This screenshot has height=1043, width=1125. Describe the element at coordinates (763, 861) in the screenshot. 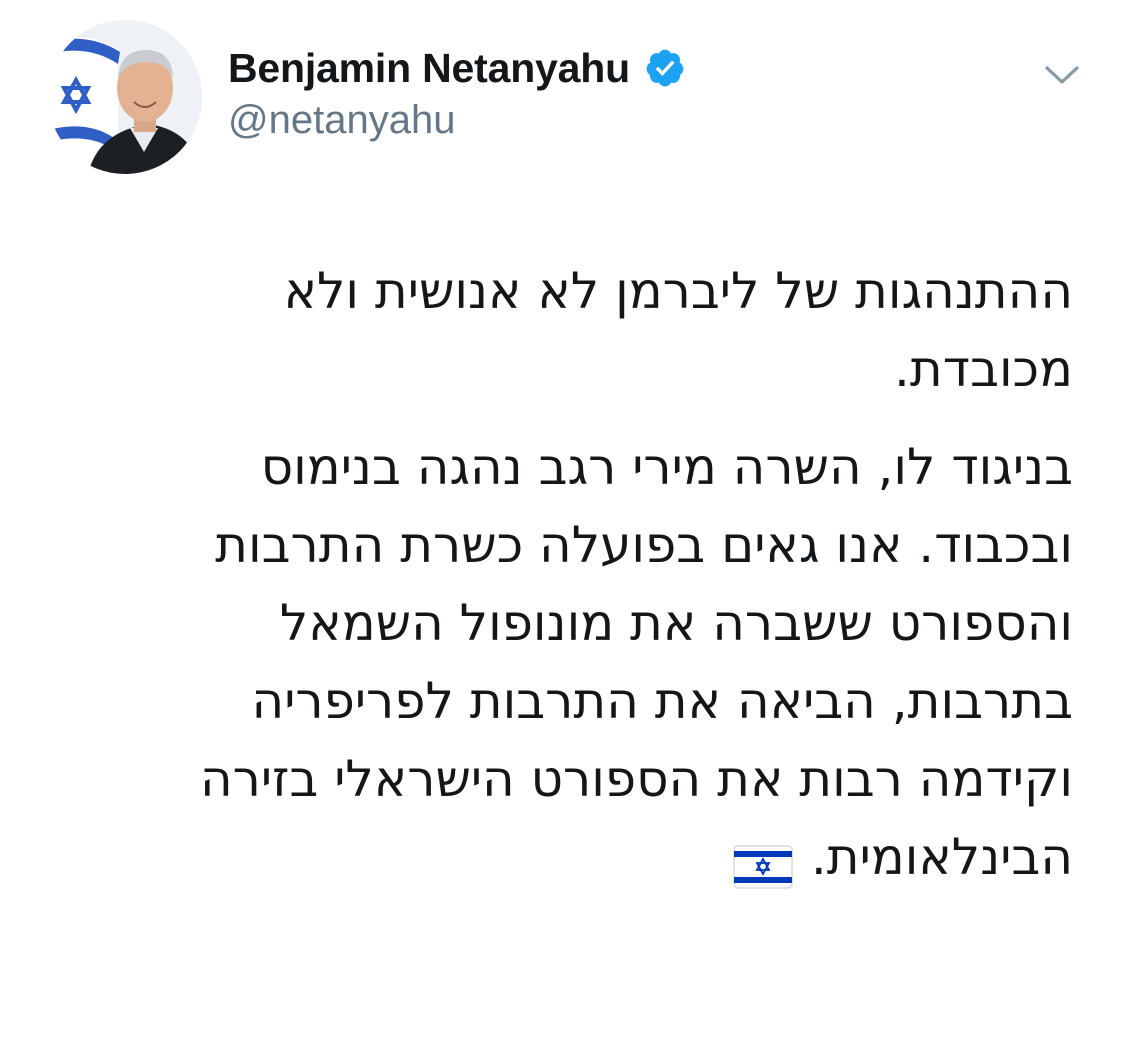

I see `israel-flag-icon` at that location.